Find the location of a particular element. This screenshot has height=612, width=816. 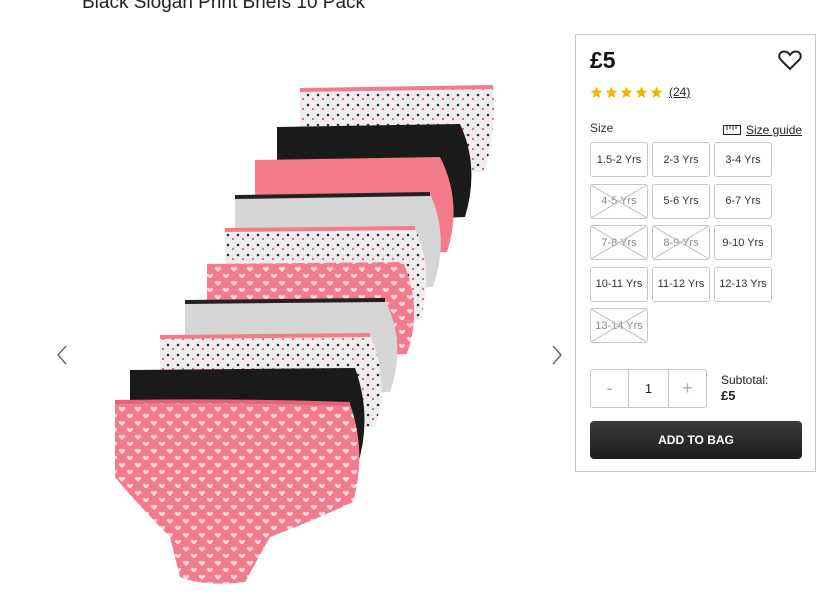

rating: (24) is located at coordinates (640, 92).